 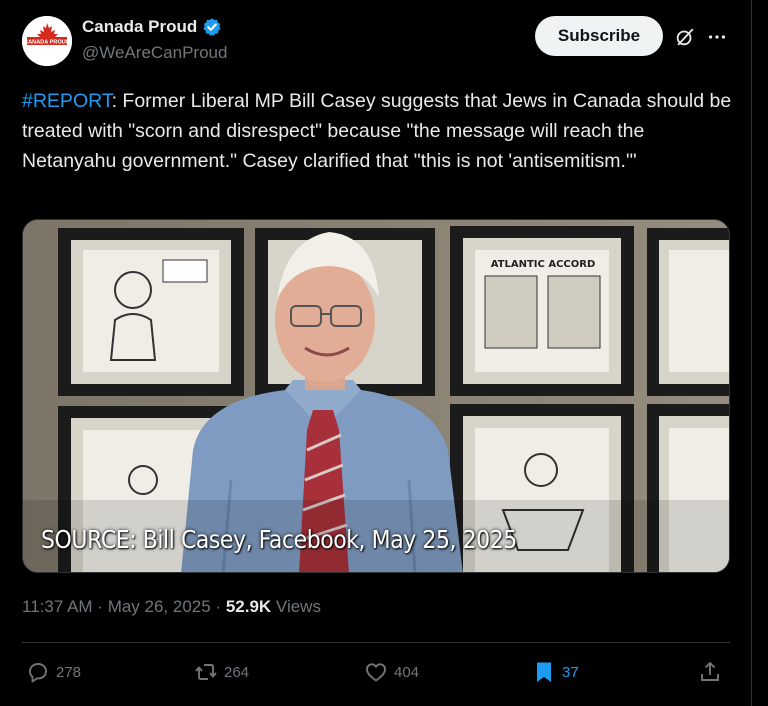 What do you see at coordinates (391, 672) in the screenshot?
I see `like-button: 404` at bounding box center [391, 672].